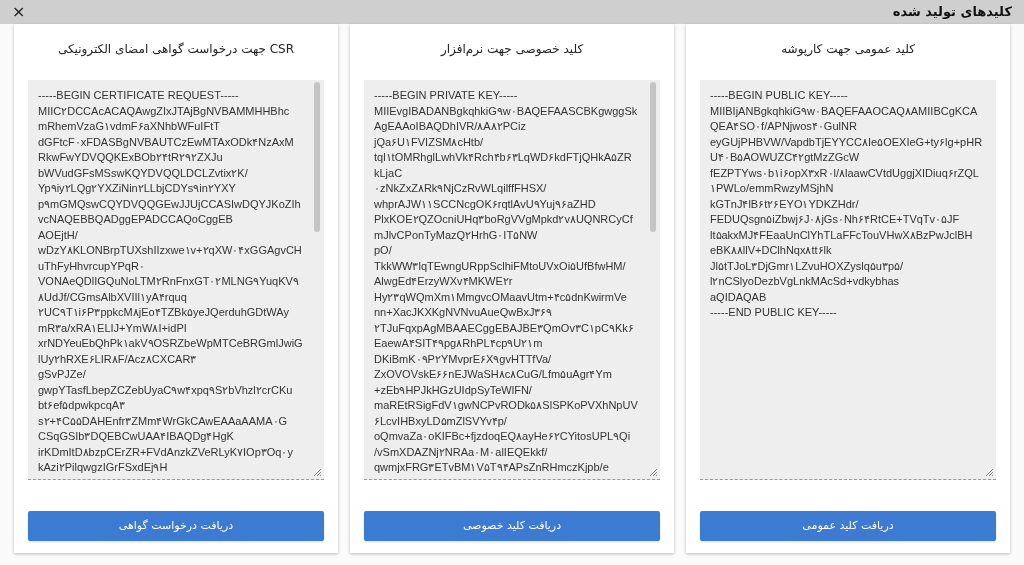  I want to click on key-text-line: whprAJW۱۱SCCNcgOK۶rqtlAvU۹Yuj۹۶aZHD, so click(485, 204).